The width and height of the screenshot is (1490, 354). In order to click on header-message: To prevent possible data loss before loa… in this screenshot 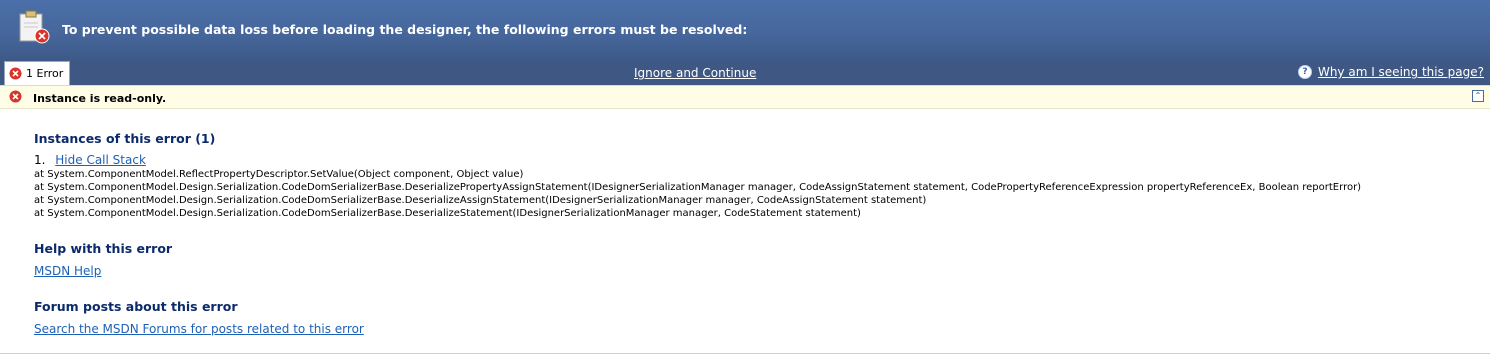, I will do `click(405, 29)`.